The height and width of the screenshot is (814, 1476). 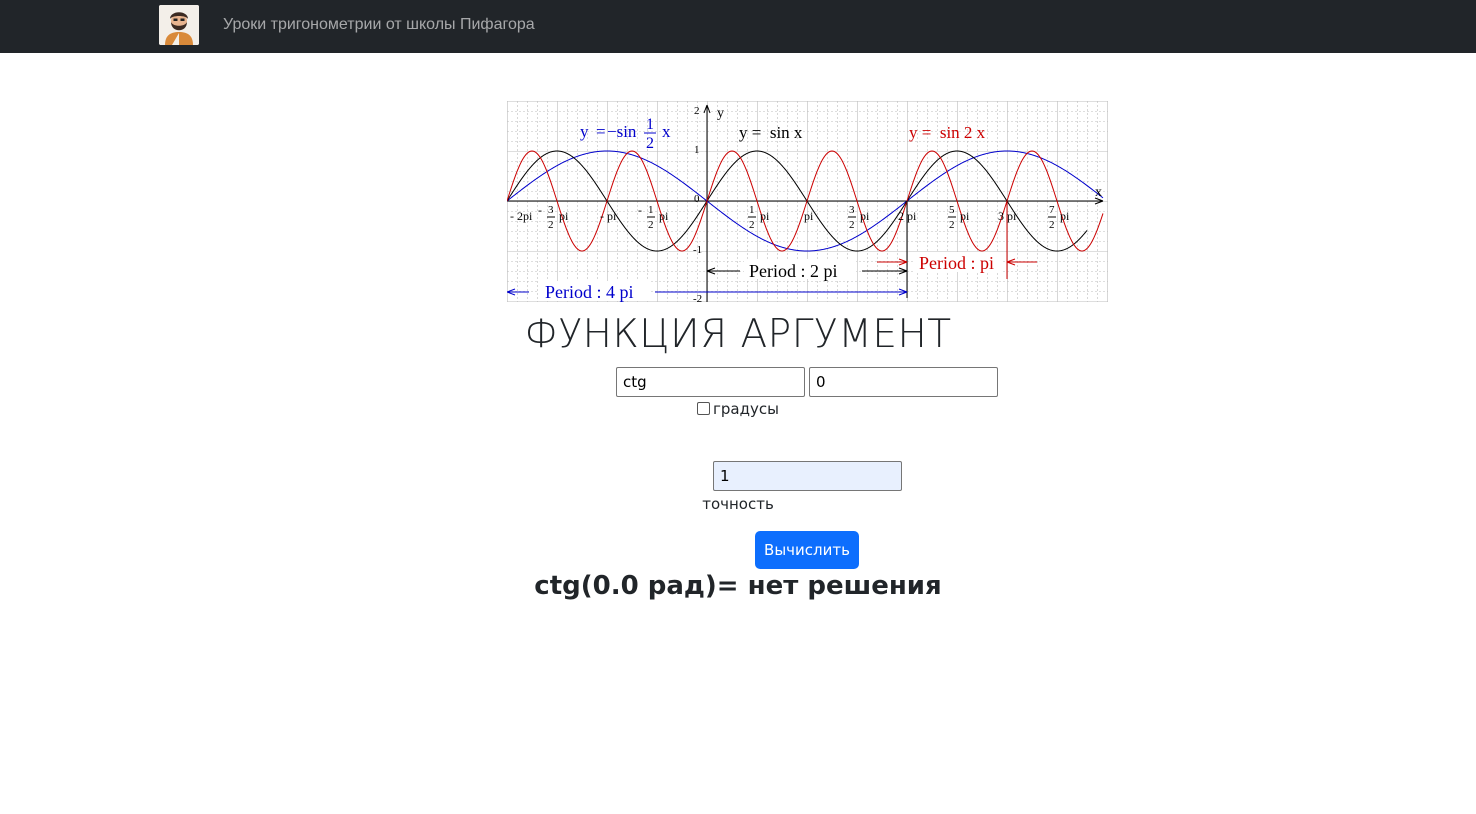 What do you see at coordinates (752, 210) in the screenshot?
I see `x-tick-1-2-num: 1` at bounding box center [752, 210].